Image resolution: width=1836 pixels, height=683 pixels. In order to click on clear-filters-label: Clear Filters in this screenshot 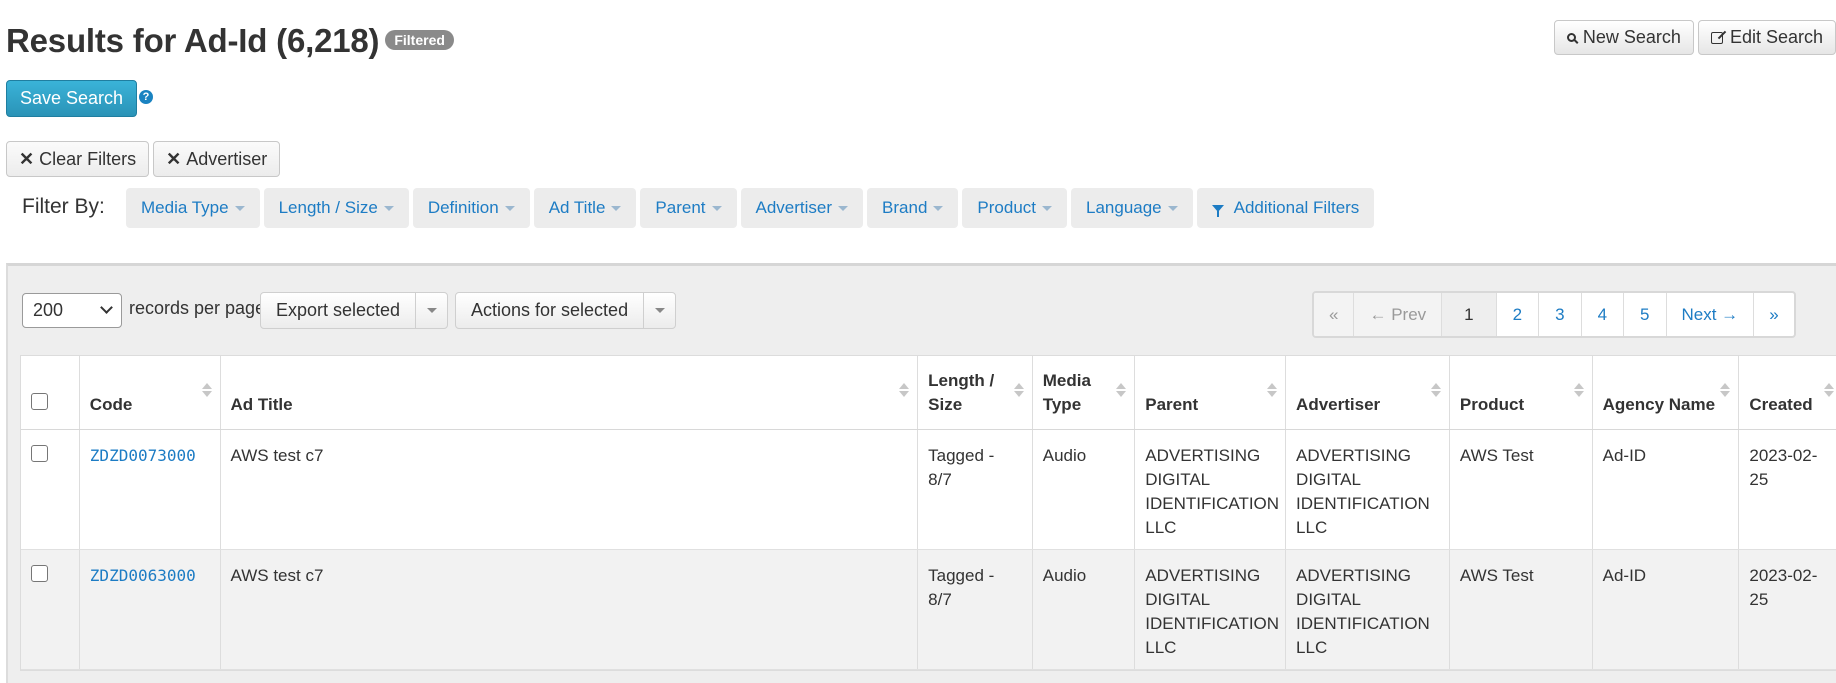, I will do `click(88, 158)`.